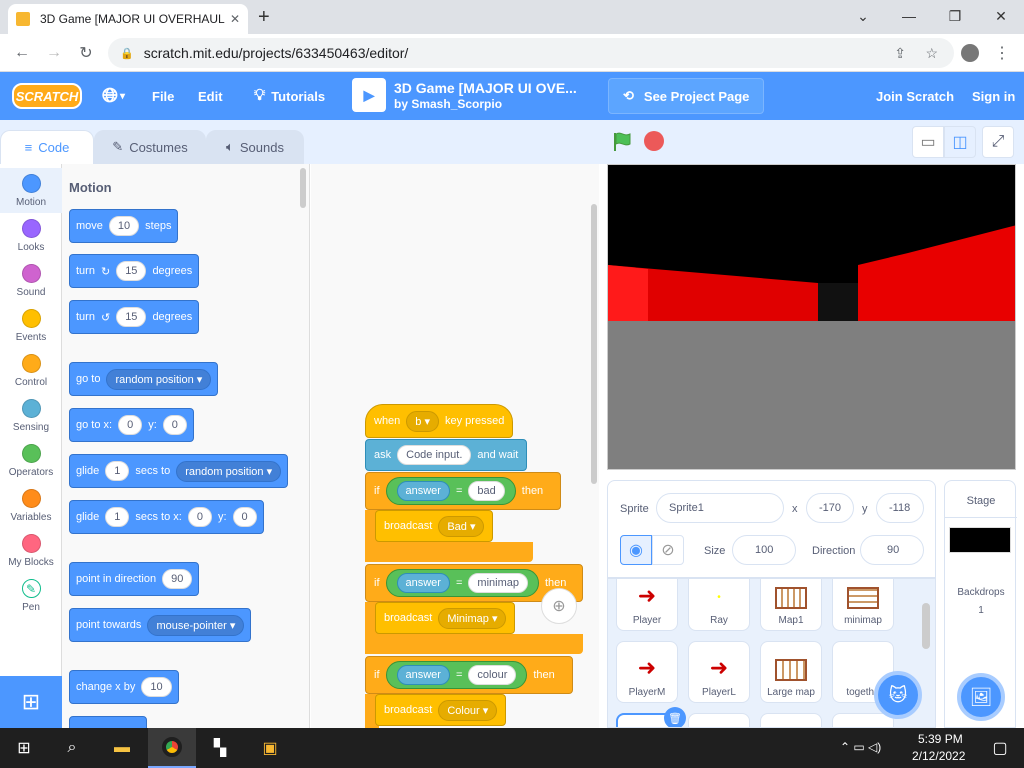 The height and width of the screenshot is (768, 1024). Describe the element at coordinates (31, 235) in the screenshot. I see `category-looks: Looks` at that location.